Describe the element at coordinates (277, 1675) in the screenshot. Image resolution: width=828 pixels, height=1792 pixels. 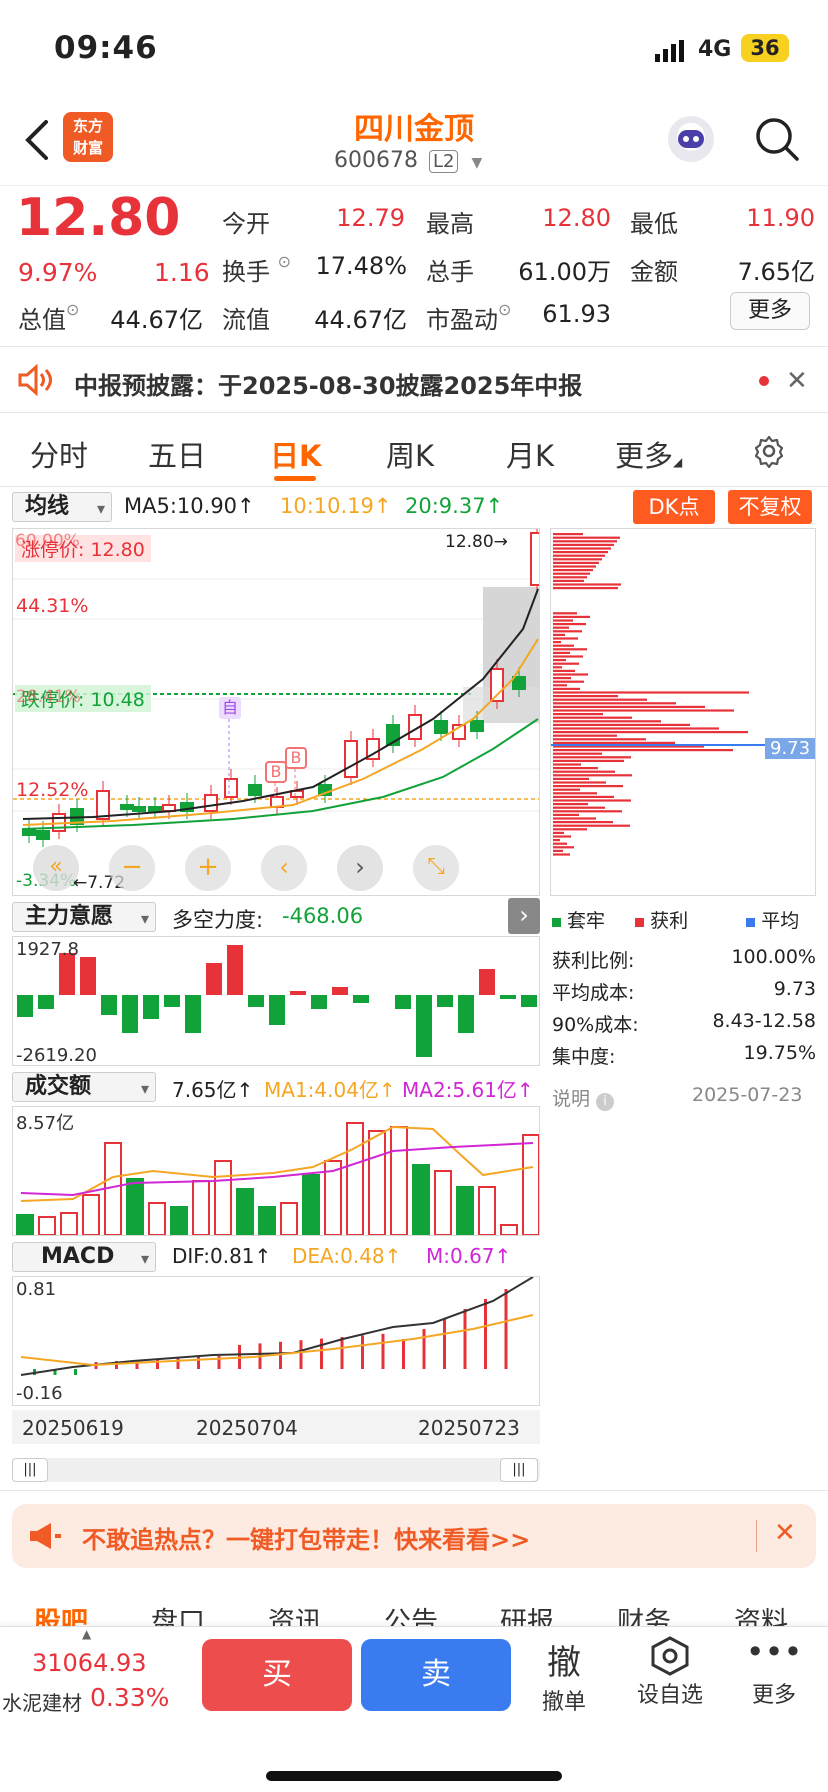
I see `buy-button: 买` at that location.